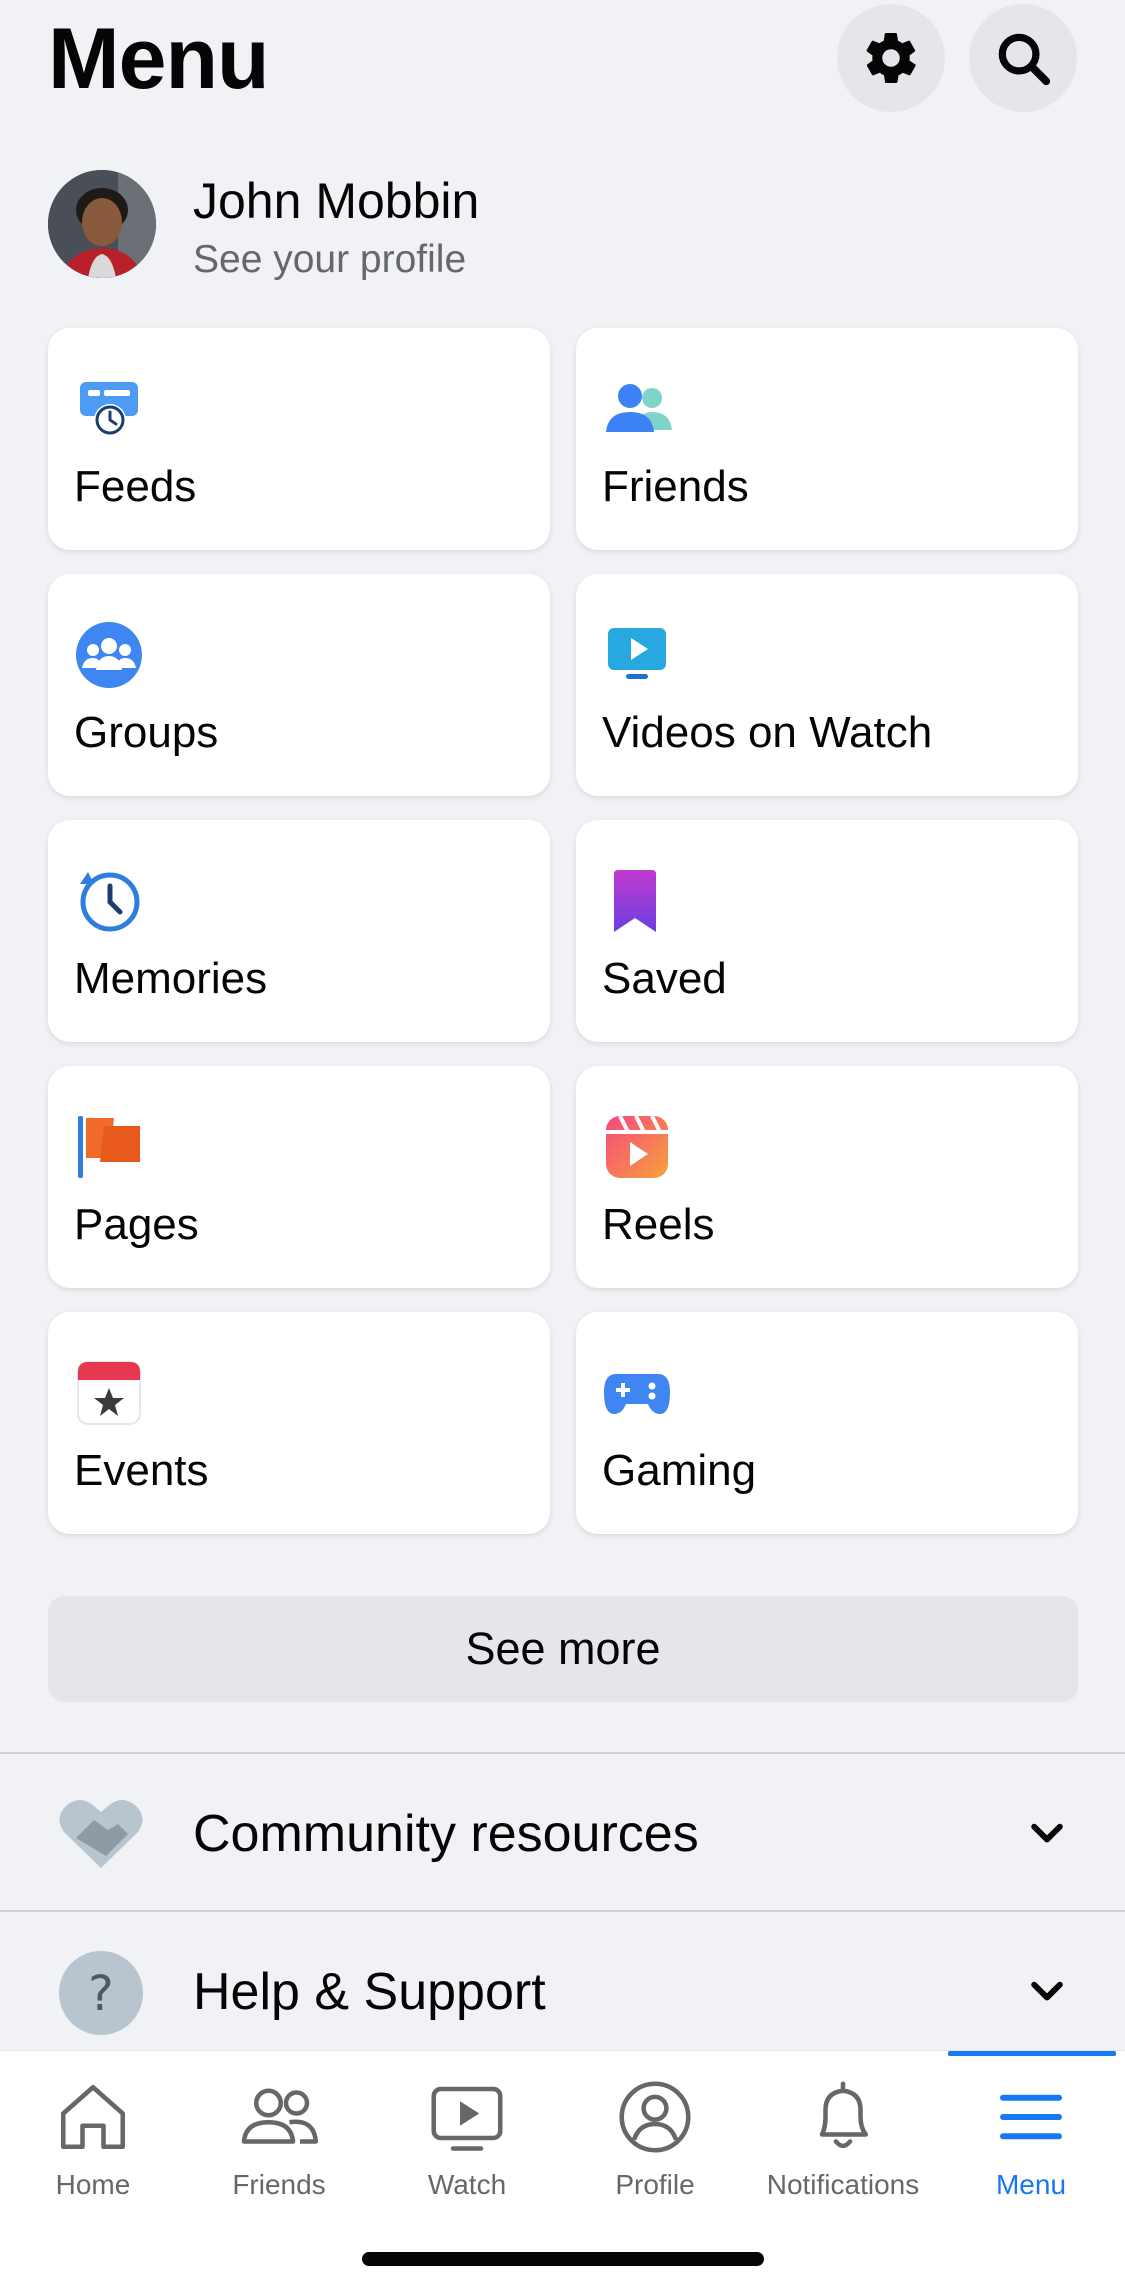  I want to click on page-title: Menu, so click(159, 59).